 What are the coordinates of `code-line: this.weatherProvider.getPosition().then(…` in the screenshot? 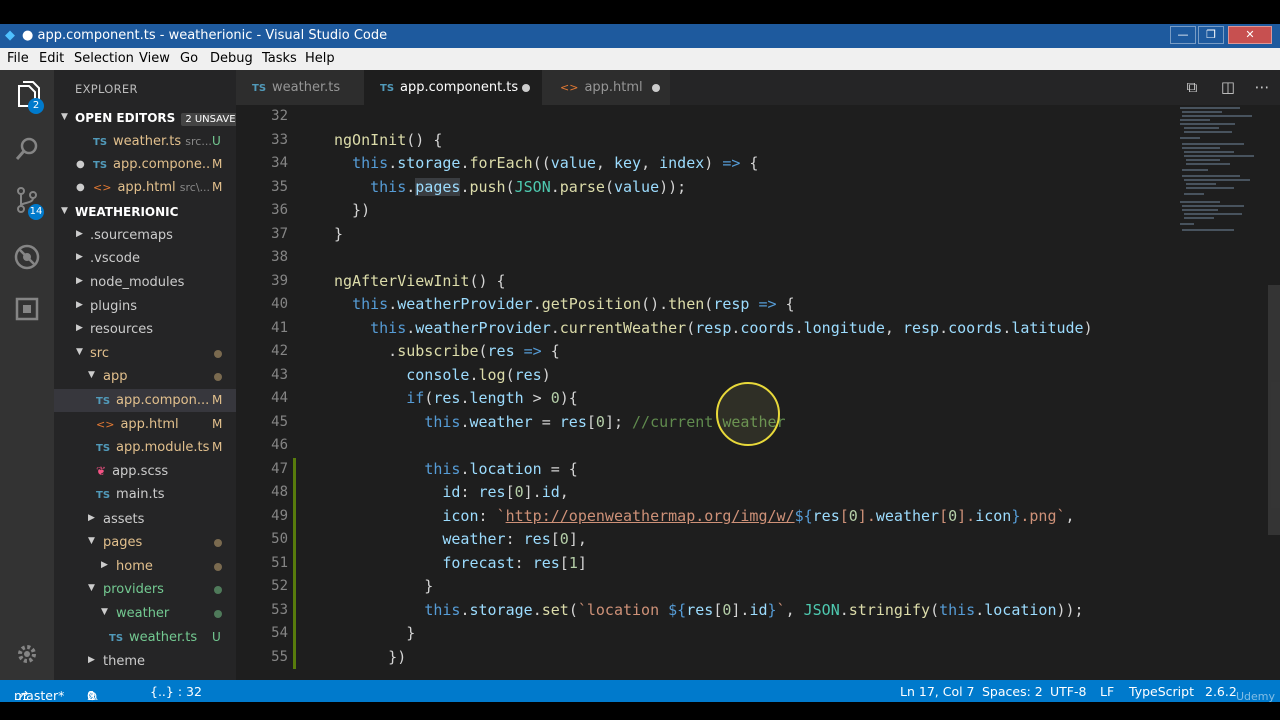 It's located at (573, 304).